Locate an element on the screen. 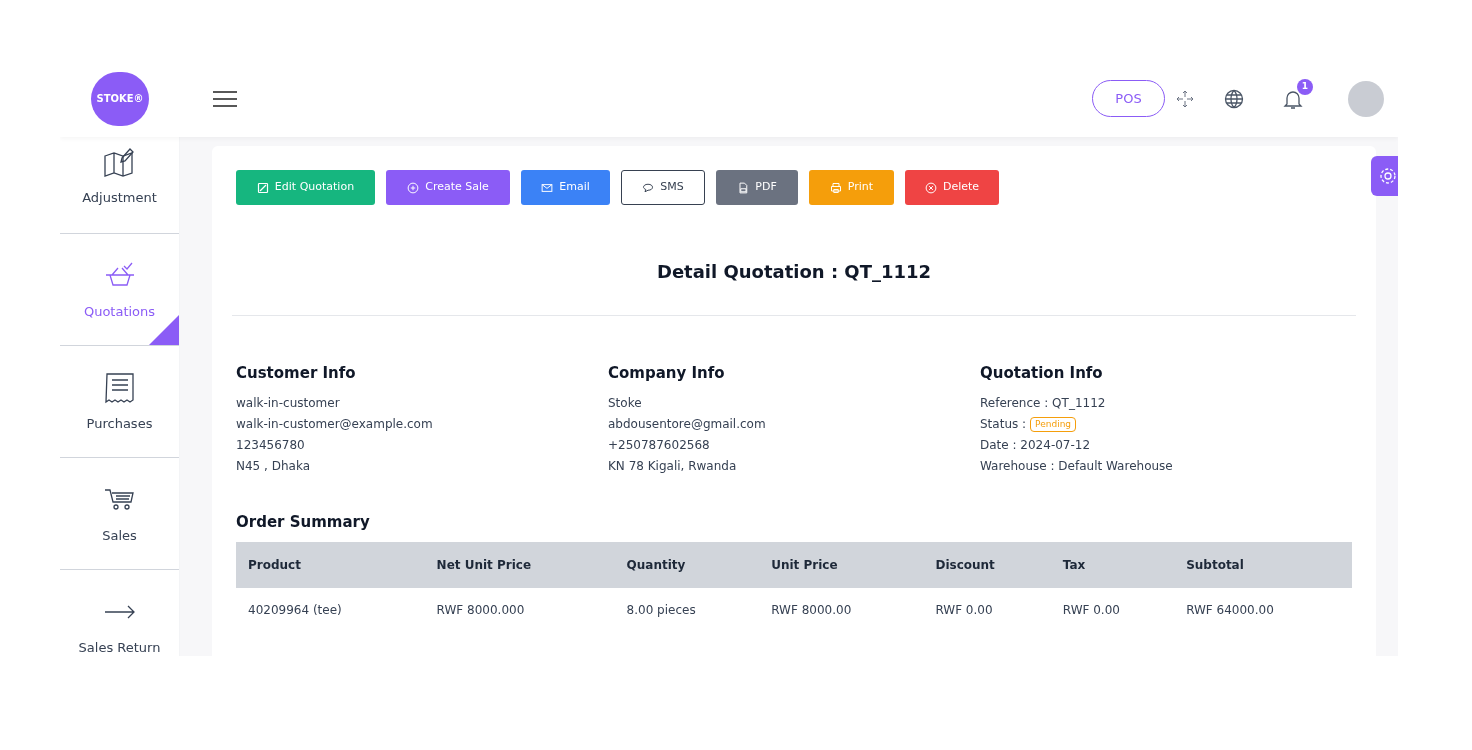 The width and height of the screenshot is (1472, 750). menu-icon is located at coordinates (225, 98).